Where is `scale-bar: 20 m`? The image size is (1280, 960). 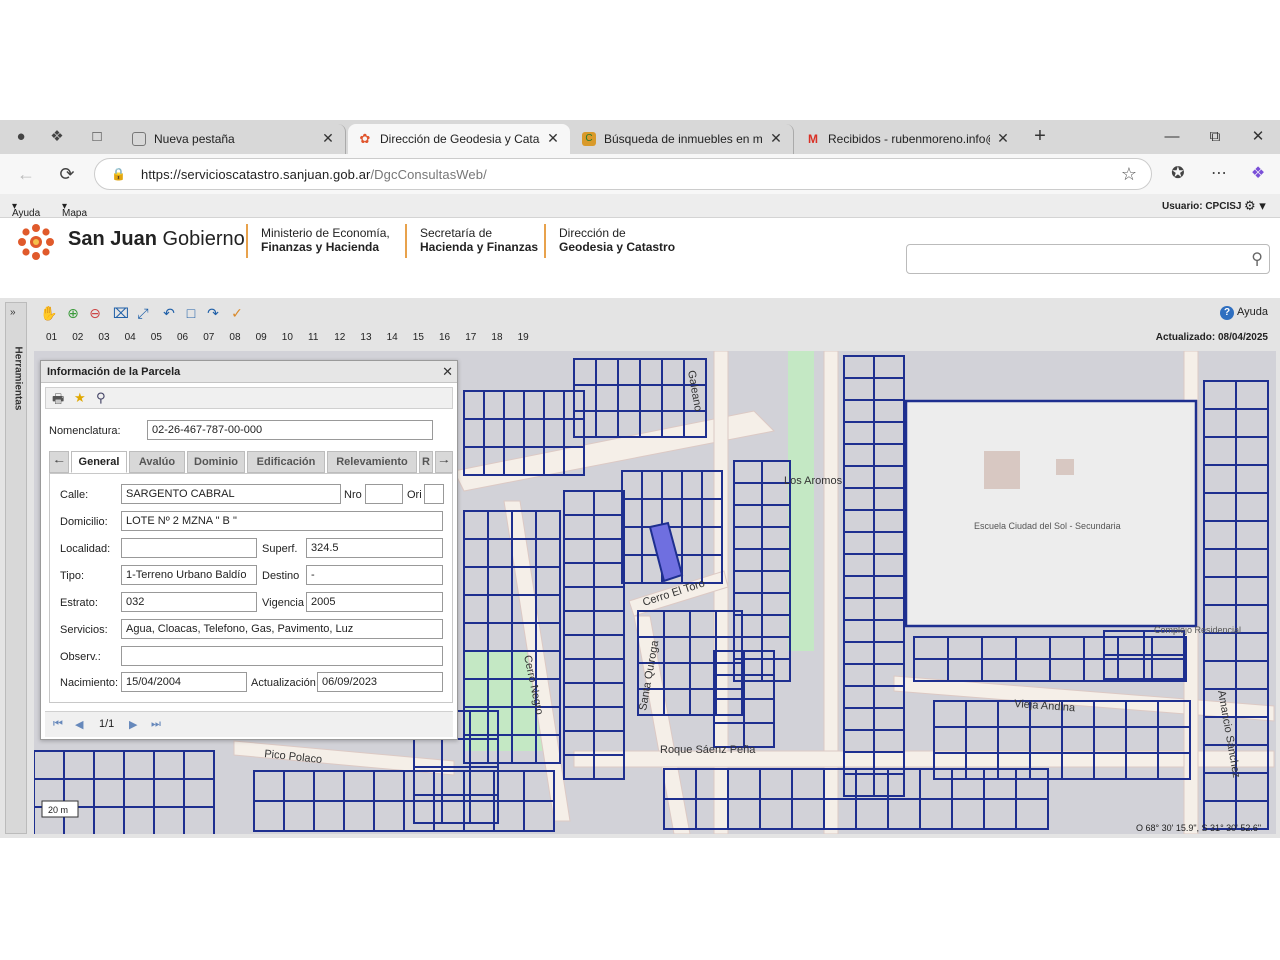 scale-bar: 20 m is located at coordinates (60, 809).